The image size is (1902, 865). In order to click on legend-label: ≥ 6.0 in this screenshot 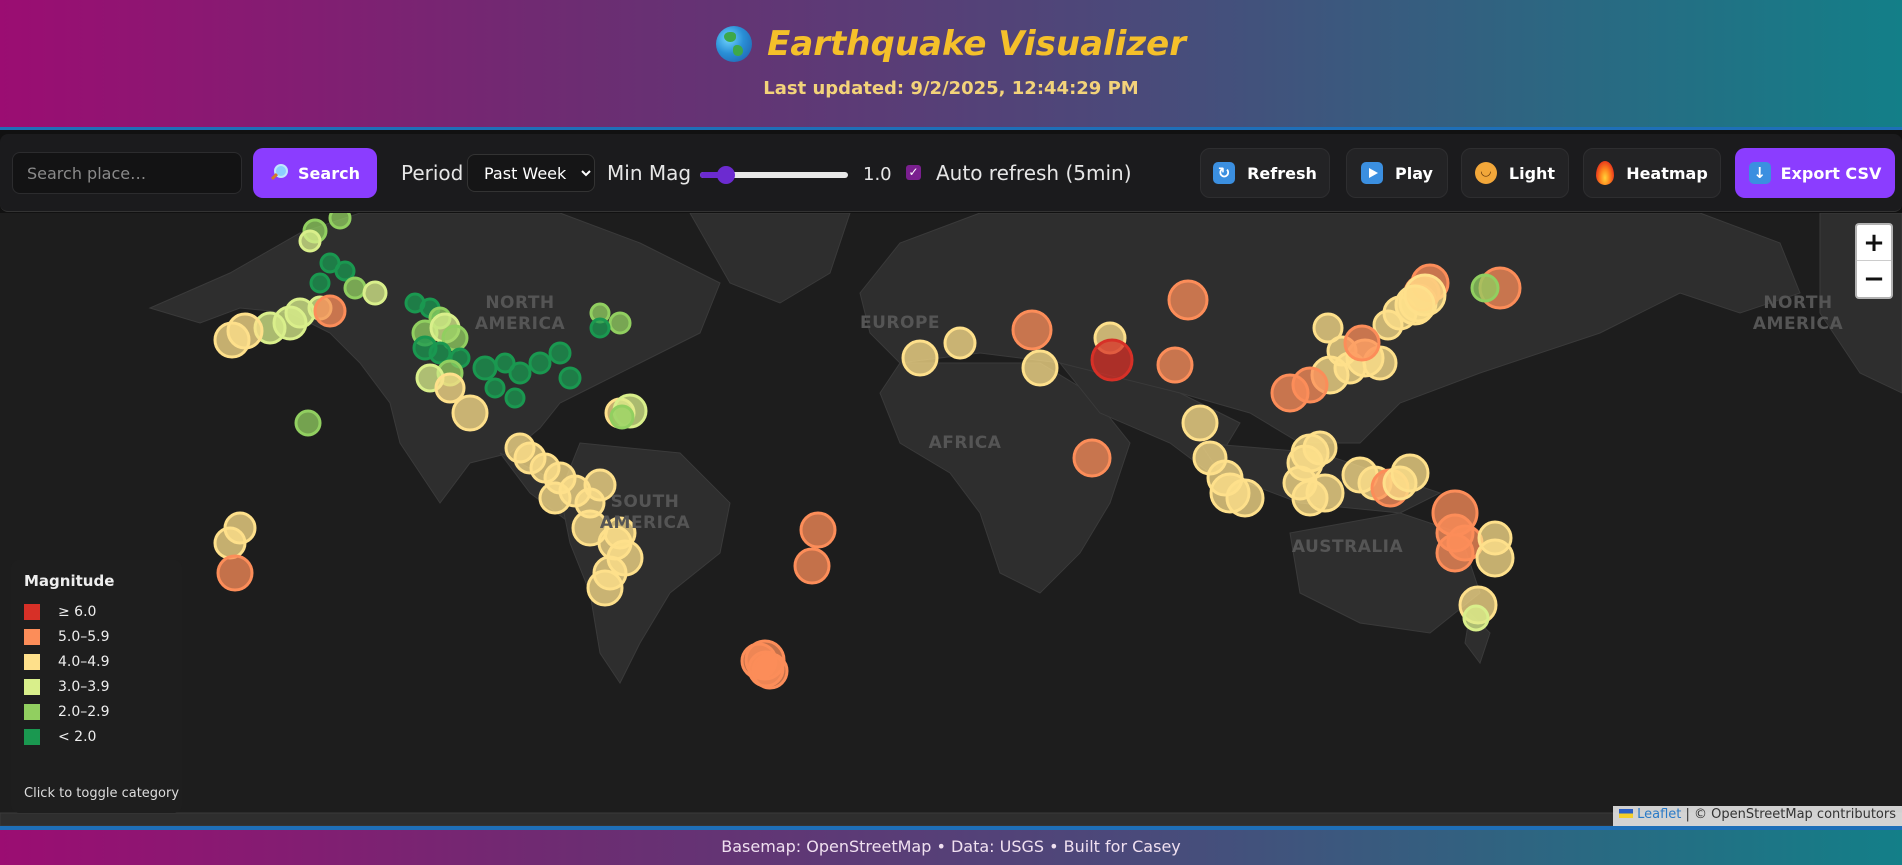, I will do `click(77, 612)`.